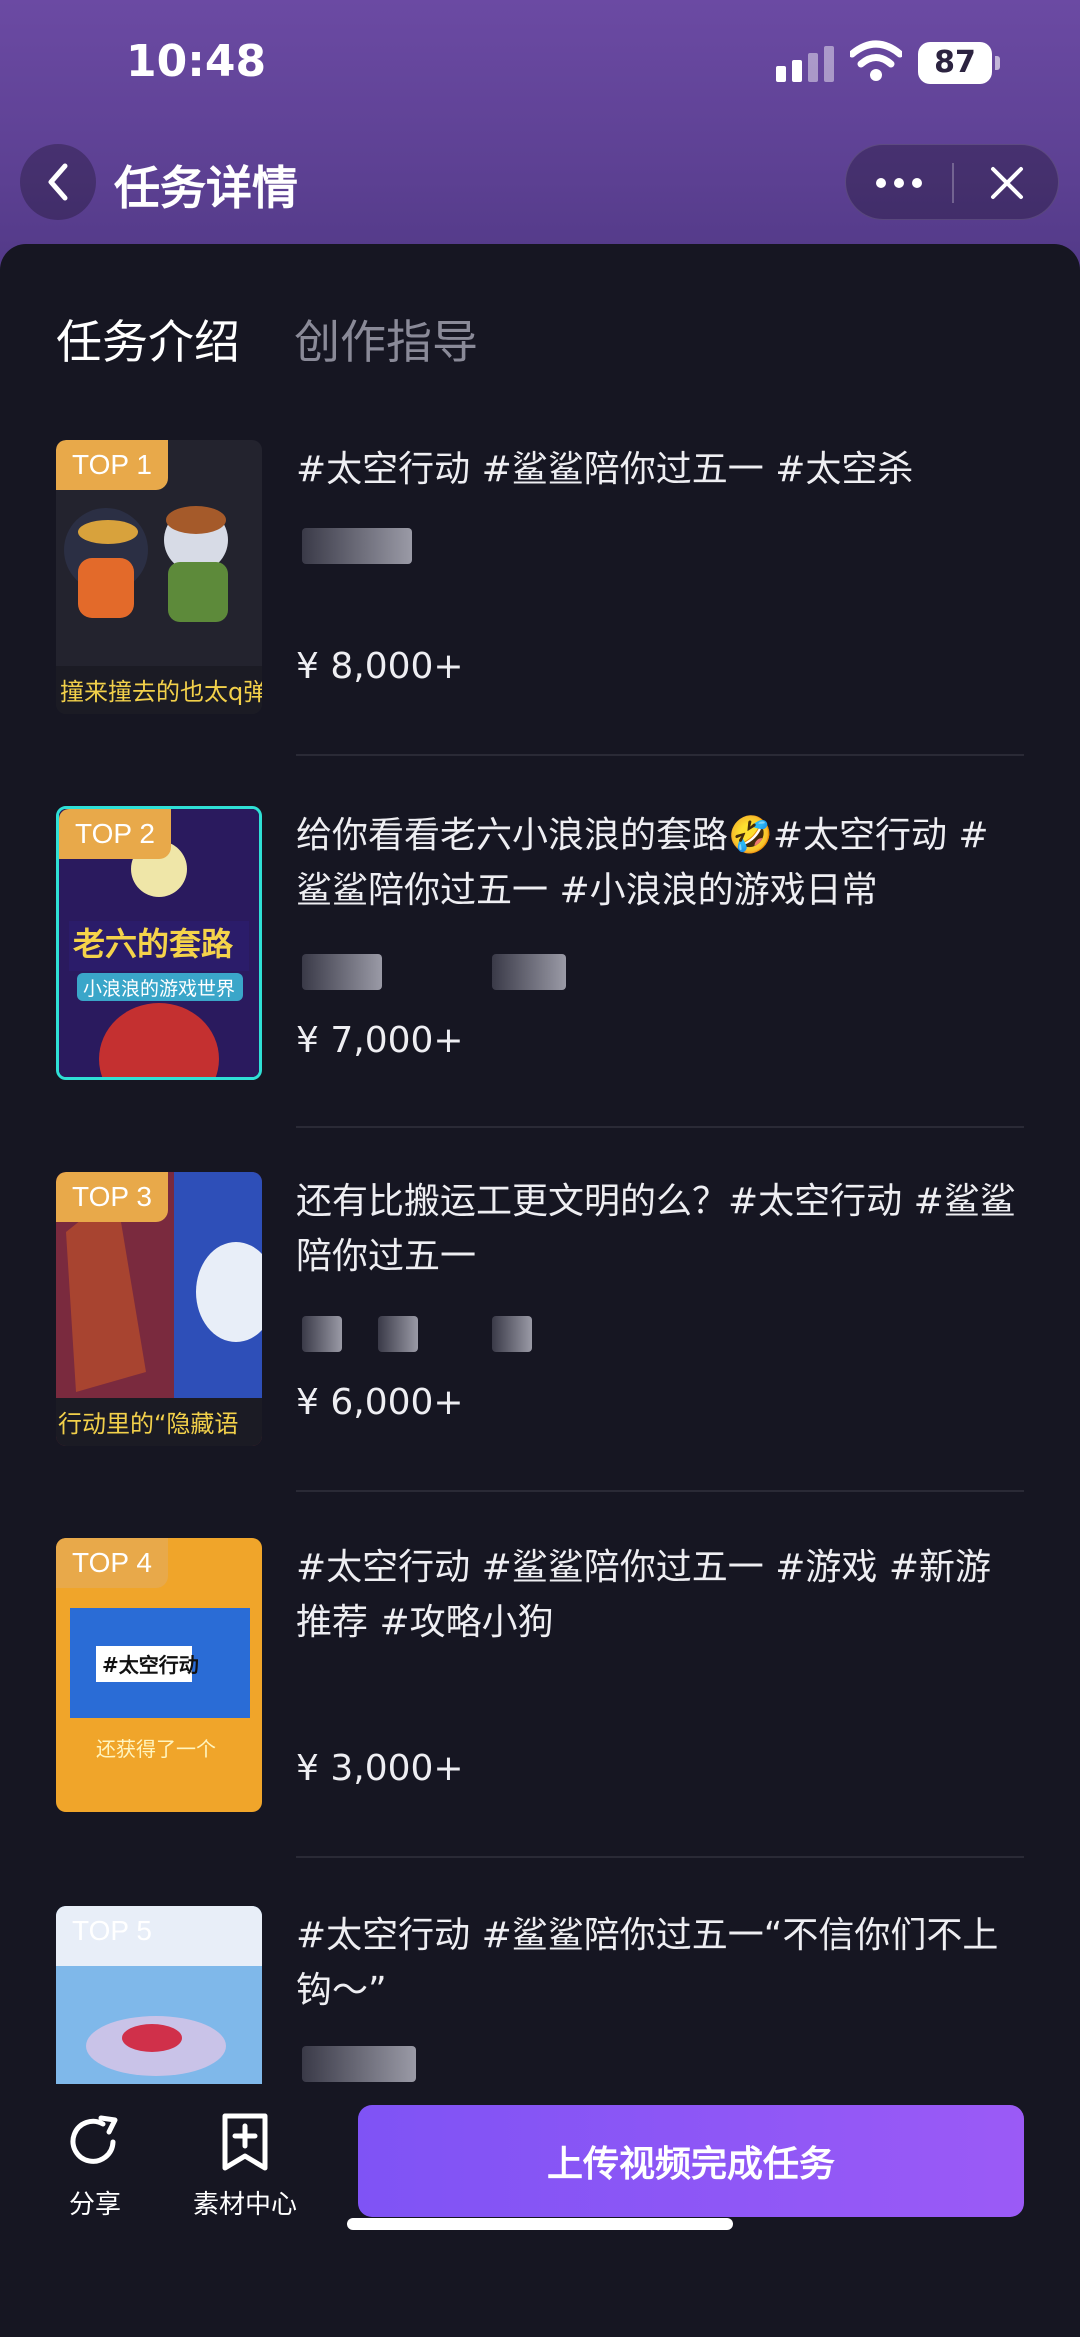  What do you see at coordinates (156, 1749) in the screenshot?
I see `svg-text: 还获得了一个` at bounding box center [156, 1749].